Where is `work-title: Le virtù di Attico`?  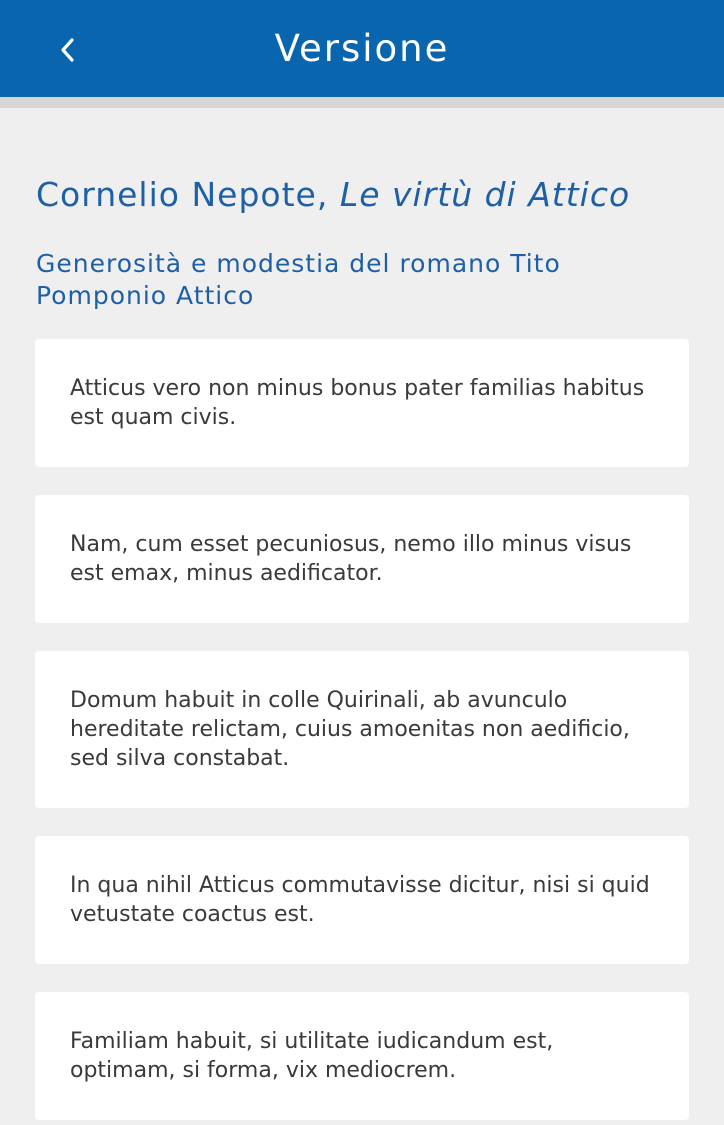
work-title: Le virtù di Attico is located at coordinates (485, 194).